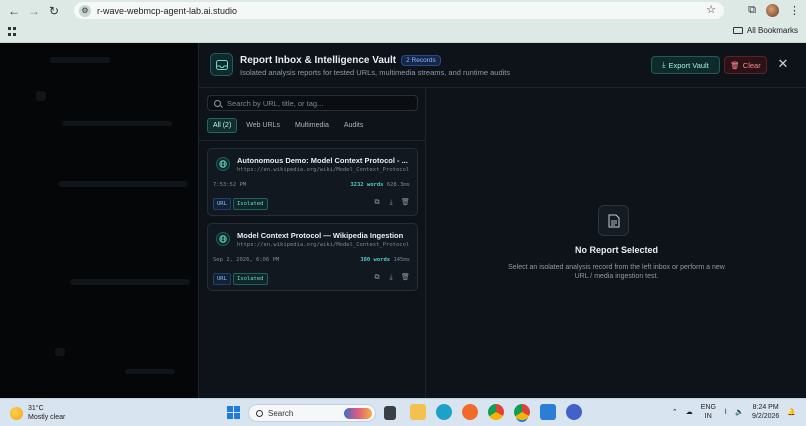  Describe the element at coordinates (222, 125) in the screenshot. I see `tab-all: All (2)` at that location.